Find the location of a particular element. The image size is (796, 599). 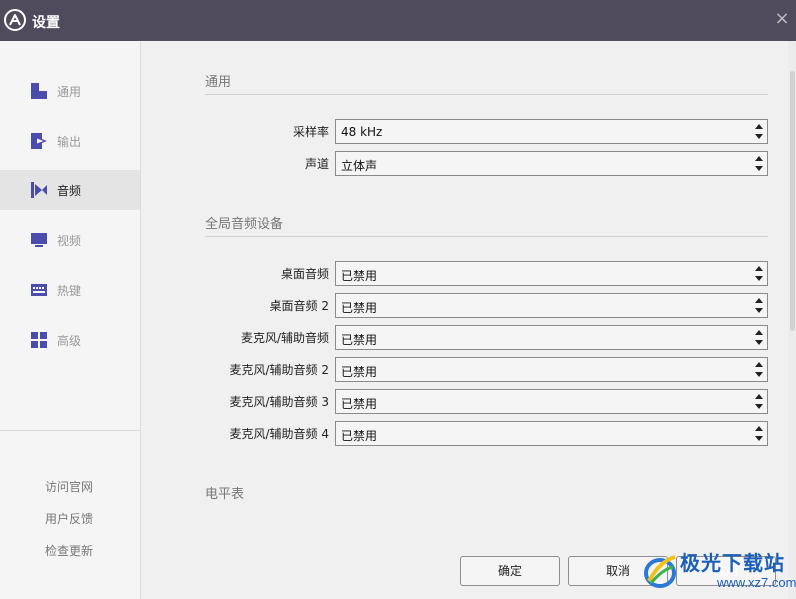

advanced-icon is located at coordinates (39, 340).